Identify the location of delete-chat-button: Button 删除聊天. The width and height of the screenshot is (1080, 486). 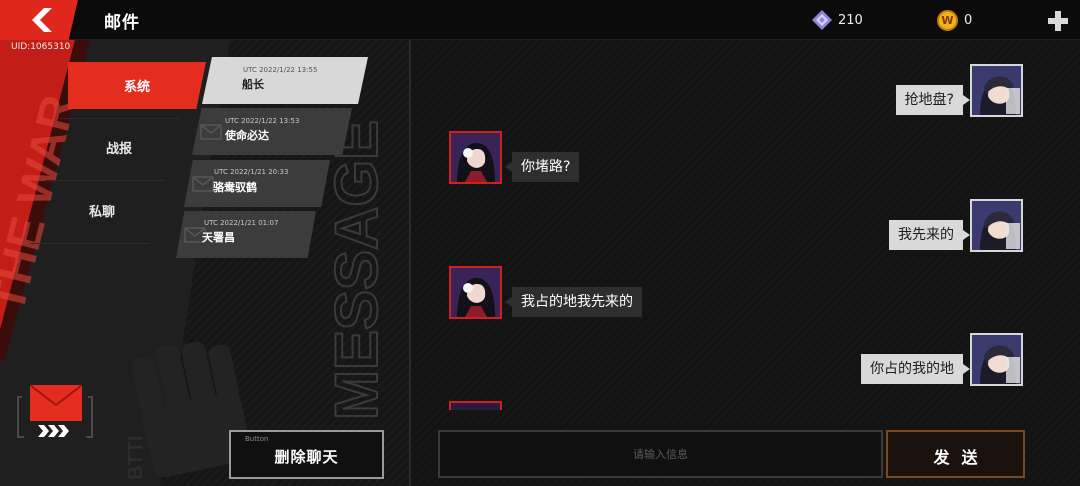
(306, 454).